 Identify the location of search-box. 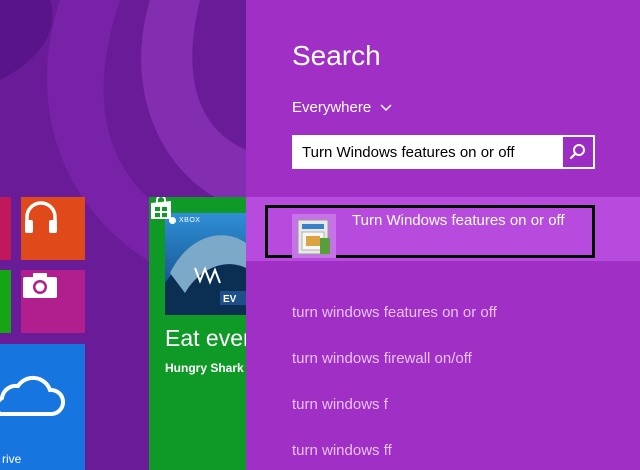
(443, 152).